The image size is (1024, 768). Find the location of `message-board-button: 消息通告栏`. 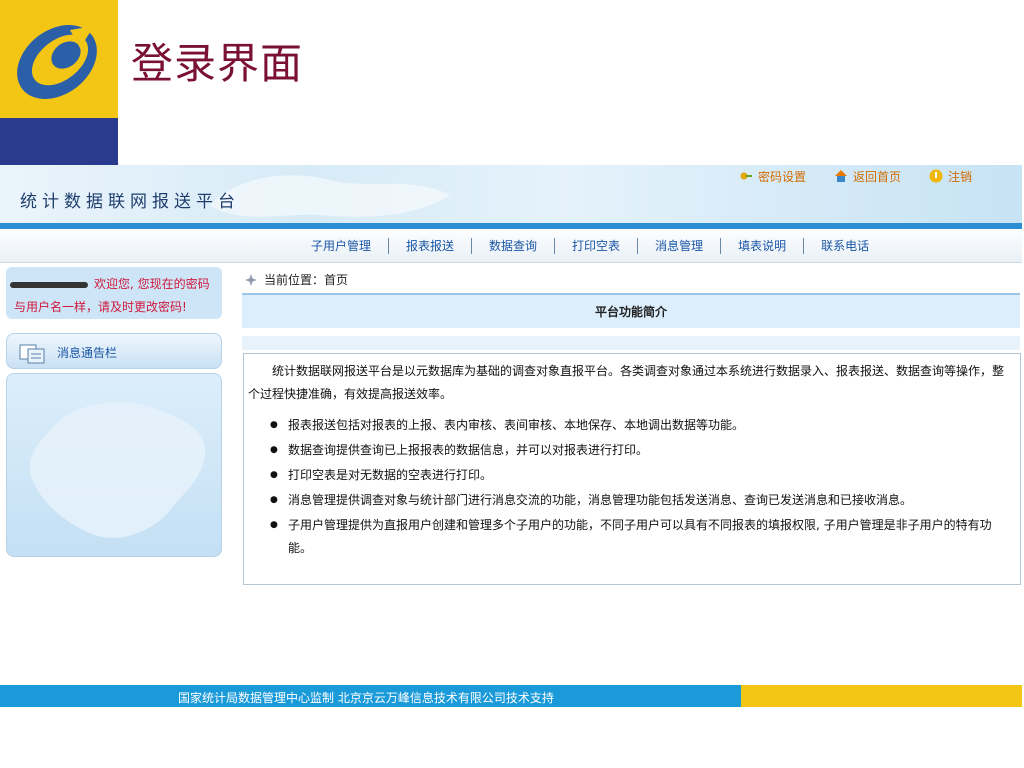

message-board-button: 消息通告栏 is located at coordinates (114, 351).